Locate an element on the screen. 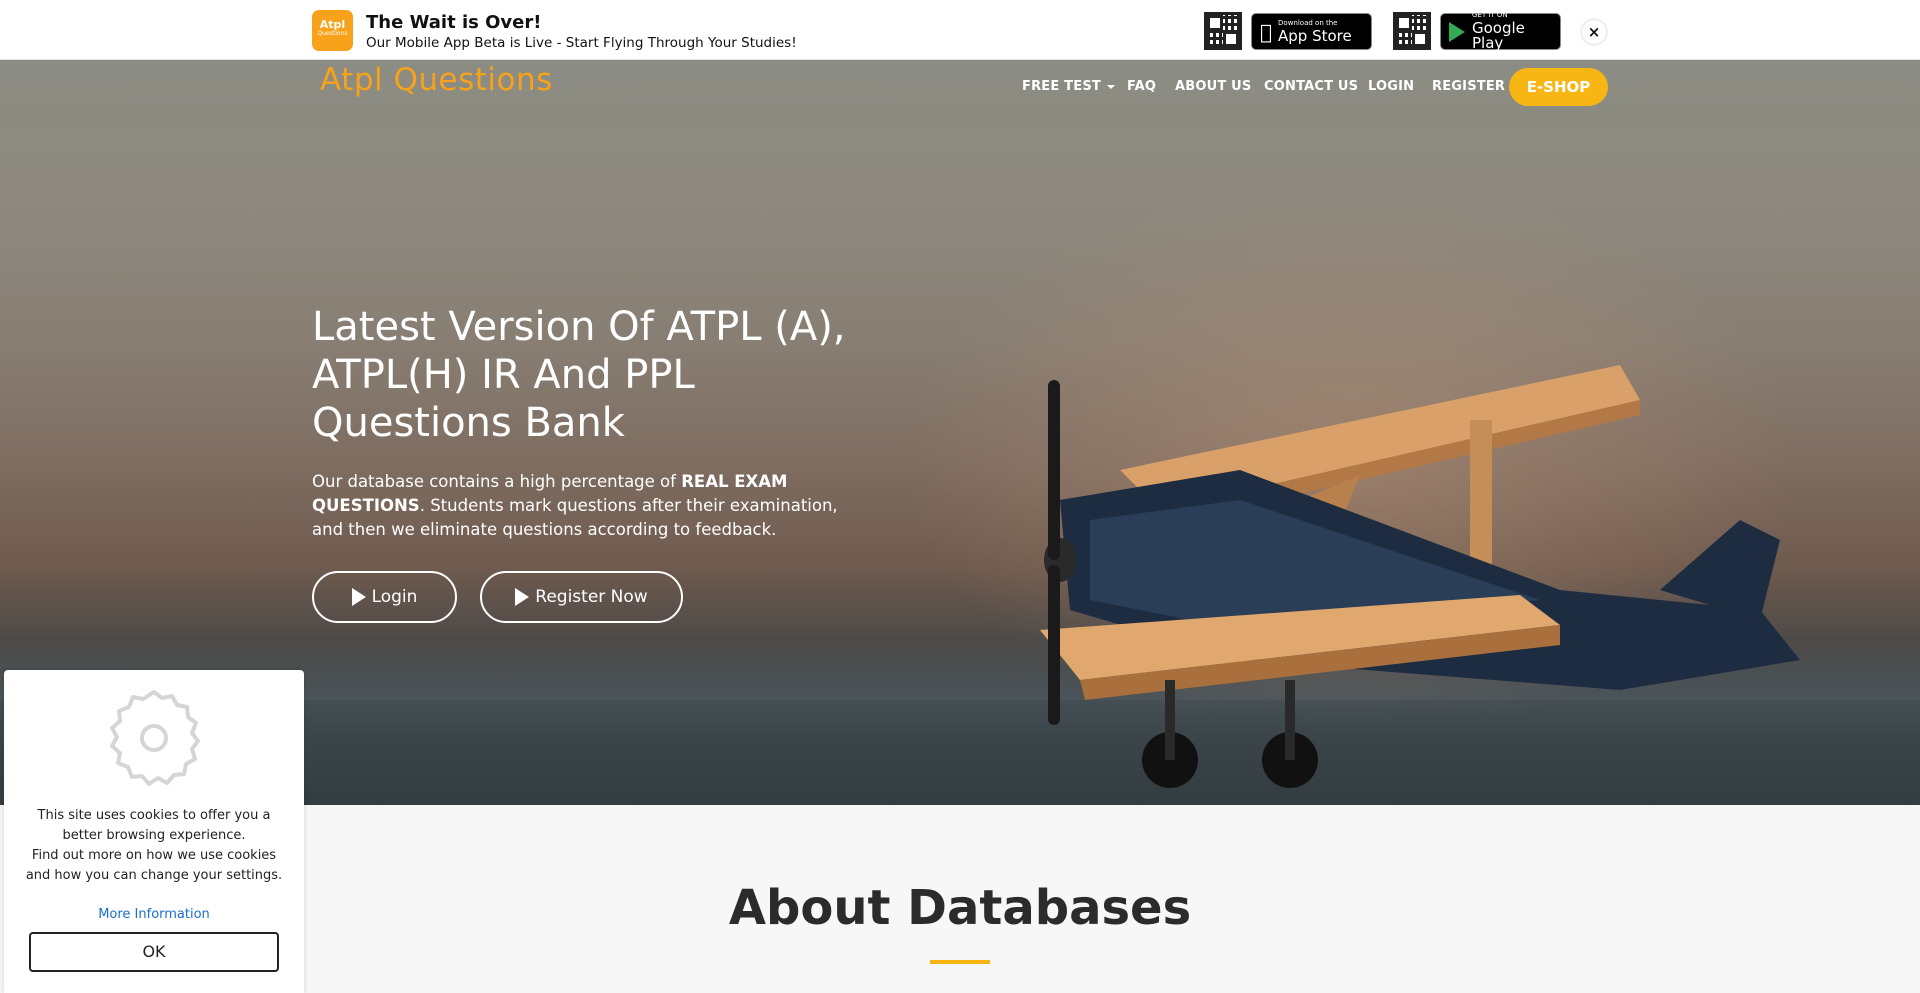 This screenshot has width=1920, height=993. nav-about-us: ABOUT US is located at coordinates (1213, 86).